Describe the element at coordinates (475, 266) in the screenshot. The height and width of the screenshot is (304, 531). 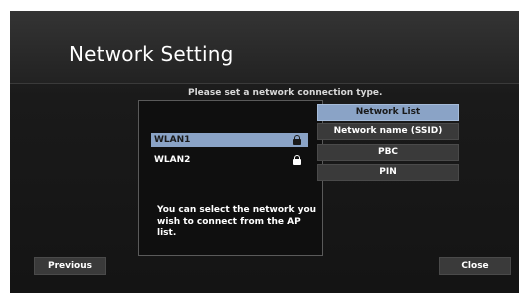
I see `close-button: Close` at that location.